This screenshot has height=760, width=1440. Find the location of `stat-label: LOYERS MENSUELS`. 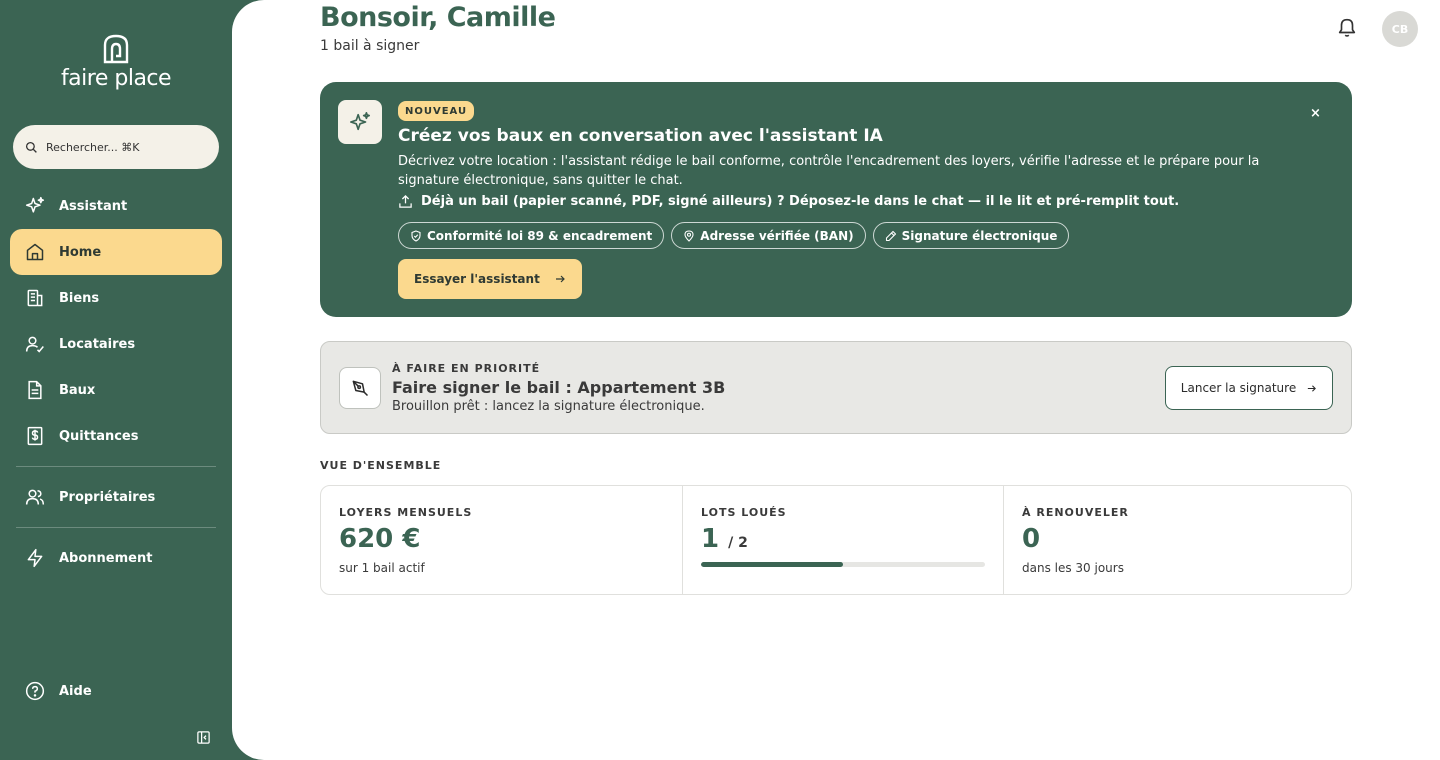

stat-label: LOYERS MENSUELS is located at coordinates (406, 512).